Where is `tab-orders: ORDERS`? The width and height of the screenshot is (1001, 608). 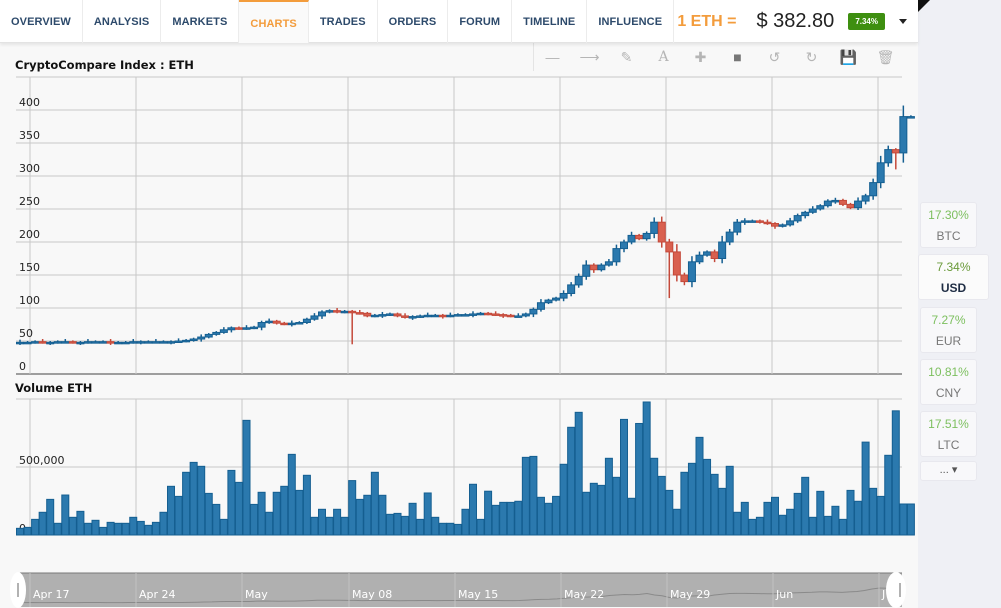 tab-orders: ORDERS is located at coordinates (413, 21).